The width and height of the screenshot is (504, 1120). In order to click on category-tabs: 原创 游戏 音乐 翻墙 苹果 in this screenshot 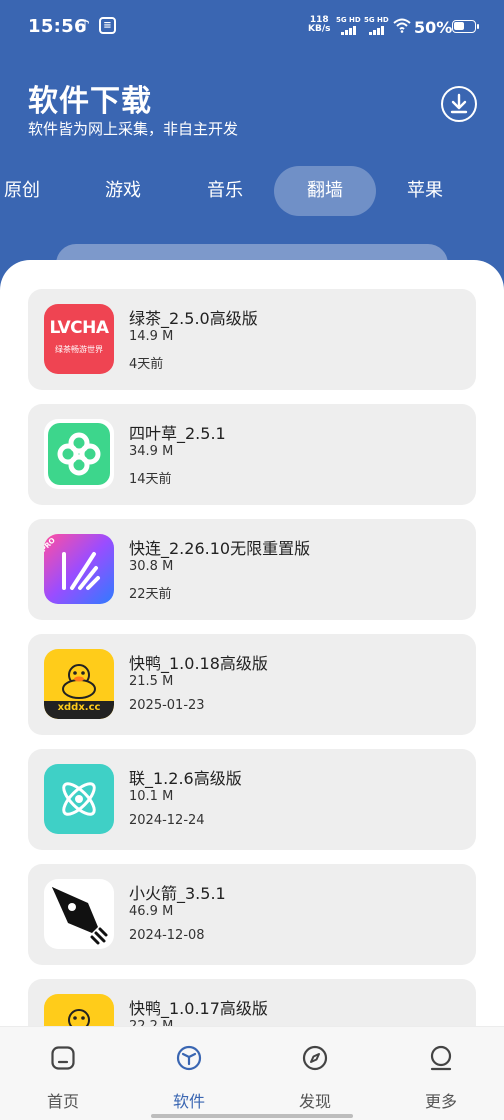, I will do `click(252, 191)`.